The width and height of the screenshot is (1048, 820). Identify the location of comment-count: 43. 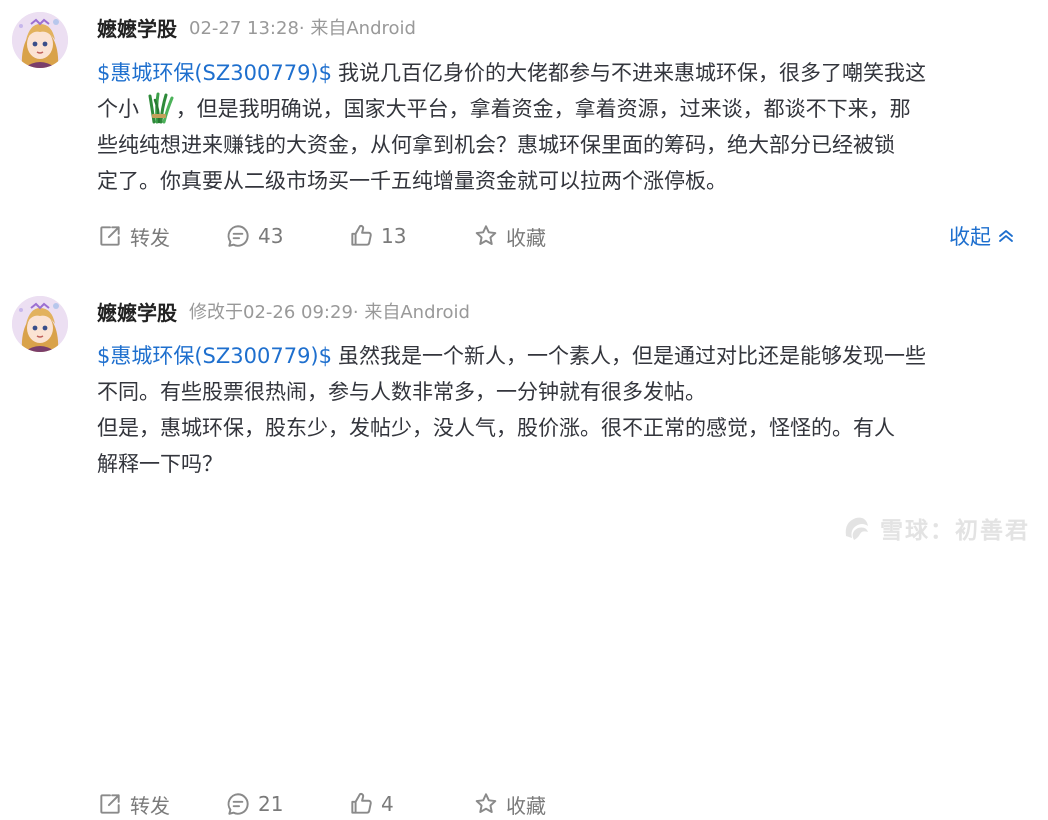
(271, 236).